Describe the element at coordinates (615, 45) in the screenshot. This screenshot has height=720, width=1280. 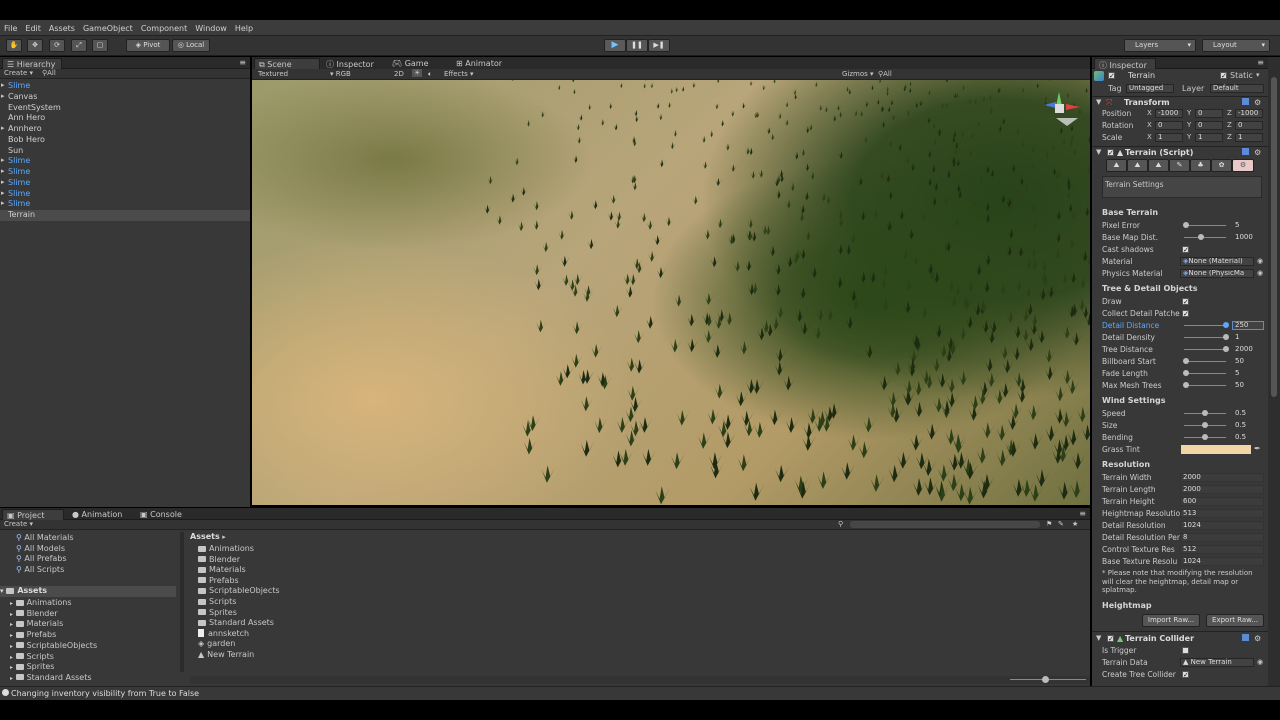
I see `play-button: ▶` at that location.